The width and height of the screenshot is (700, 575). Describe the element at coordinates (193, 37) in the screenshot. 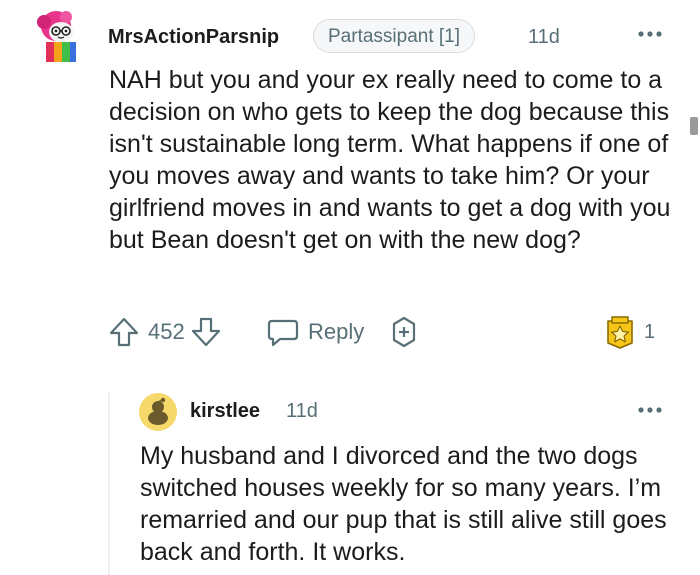

I see `comment-author: MrsActionParsnip` at that location.